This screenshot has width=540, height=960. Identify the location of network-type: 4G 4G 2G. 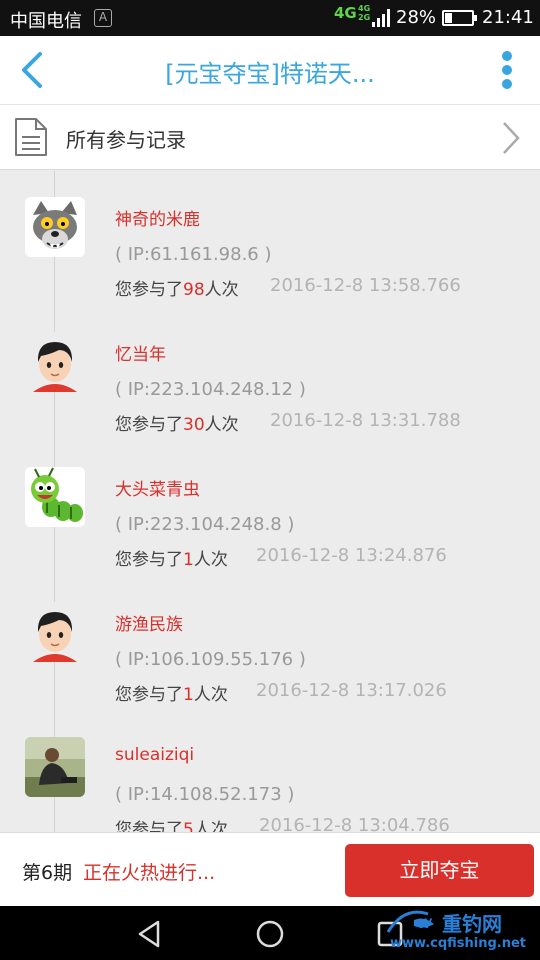
(352, 13).